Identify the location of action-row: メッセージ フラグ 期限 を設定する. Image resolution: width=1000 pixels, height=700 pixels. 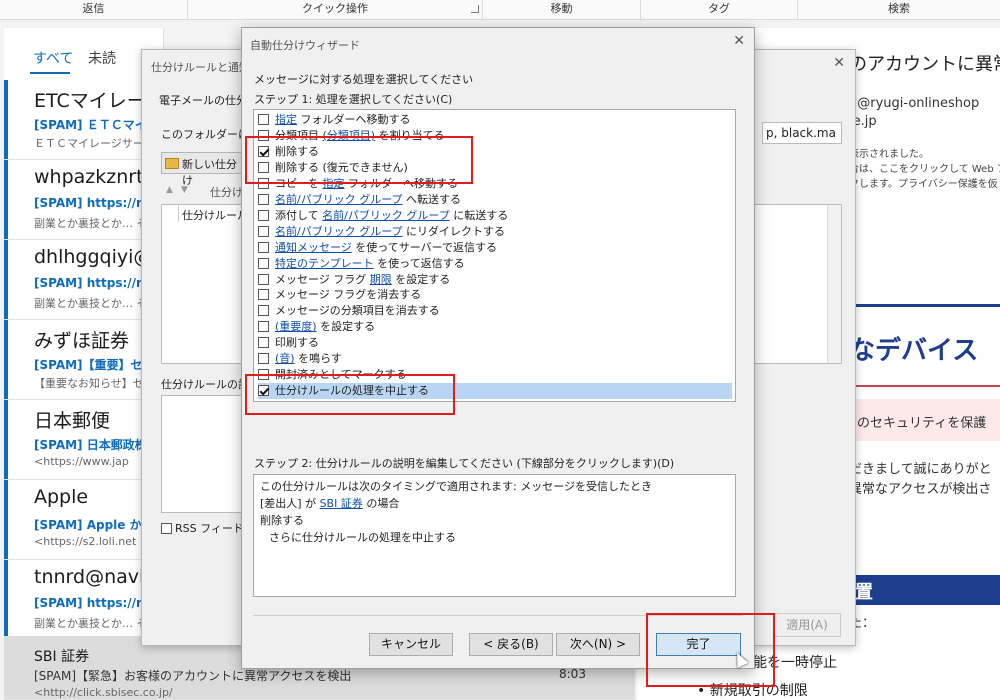
(495, 280).